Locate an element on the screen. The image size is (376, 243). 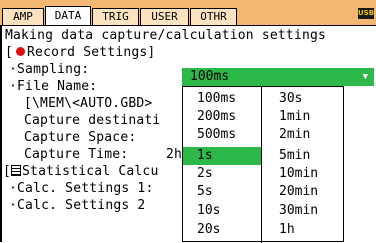
option-1h: 1h is located at coordinates (303, 230).